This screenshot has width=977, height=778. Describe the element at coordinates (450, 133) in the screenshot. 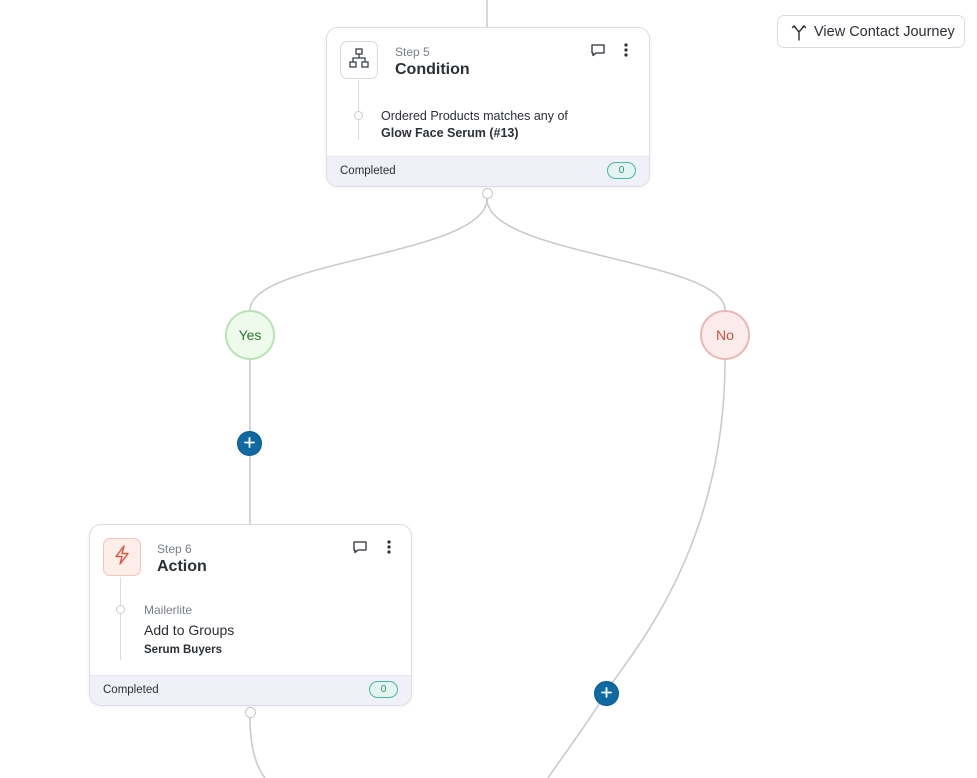

I see `condition-rule-value: Glow Face Serum (#13)` at that location.